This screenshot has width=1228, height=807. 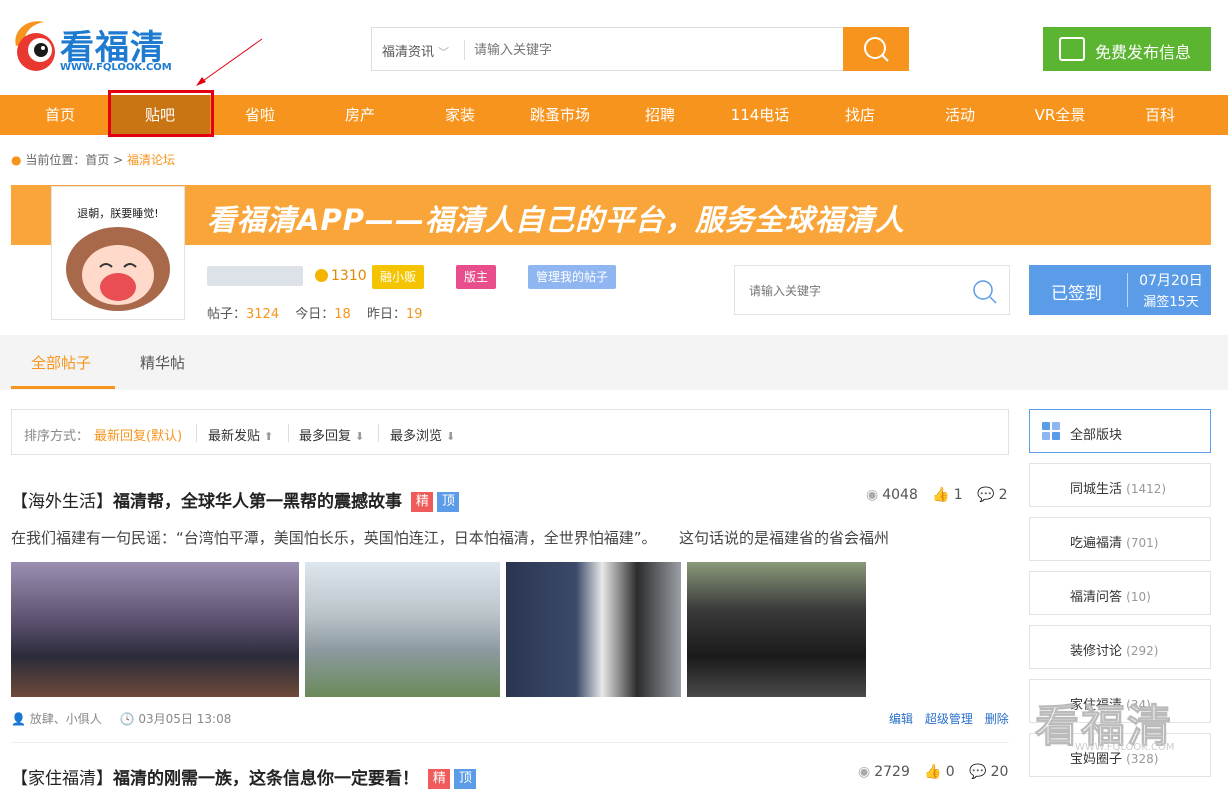 What do you see at coordinates (255, 276) in the screenshot?
I see `username-blurred` at bounding box center [255, 276].